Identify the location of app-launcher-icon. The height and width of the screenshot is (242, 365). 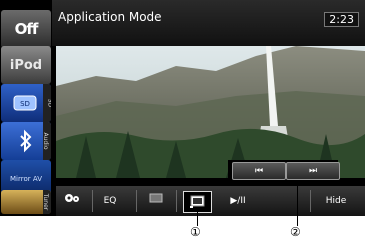
(197, 201).